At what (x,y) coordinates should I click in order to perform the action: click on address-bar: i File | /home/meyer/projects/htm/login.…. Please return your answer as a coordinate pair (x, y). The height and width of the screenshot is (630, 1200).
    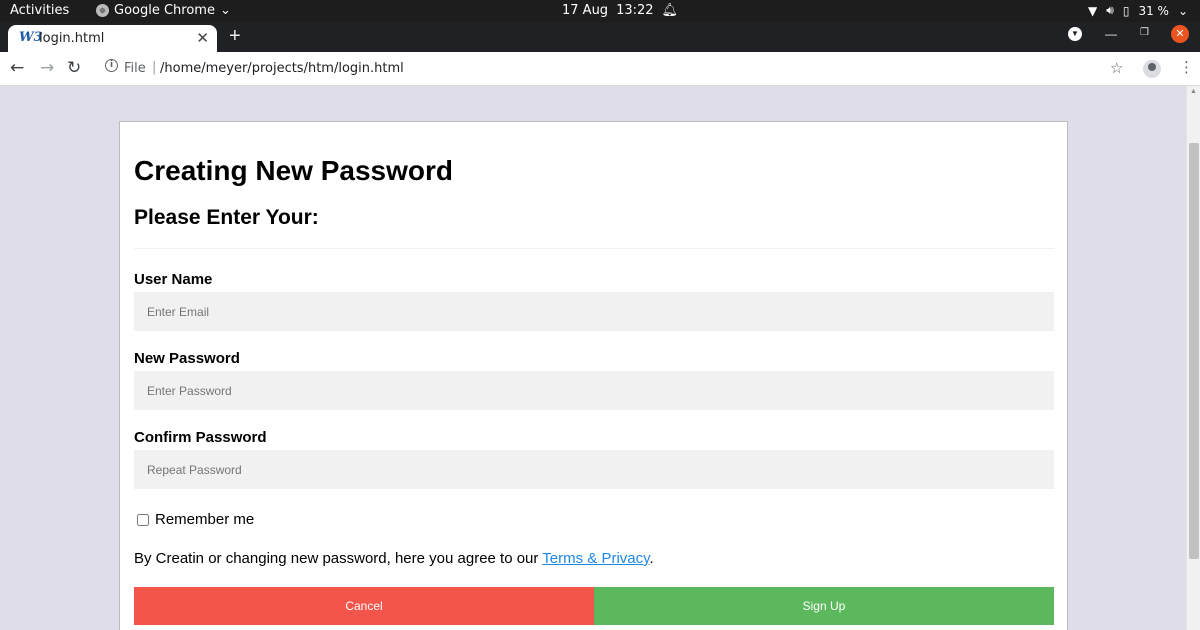
    Looking at the image, I should click on (620, 69).